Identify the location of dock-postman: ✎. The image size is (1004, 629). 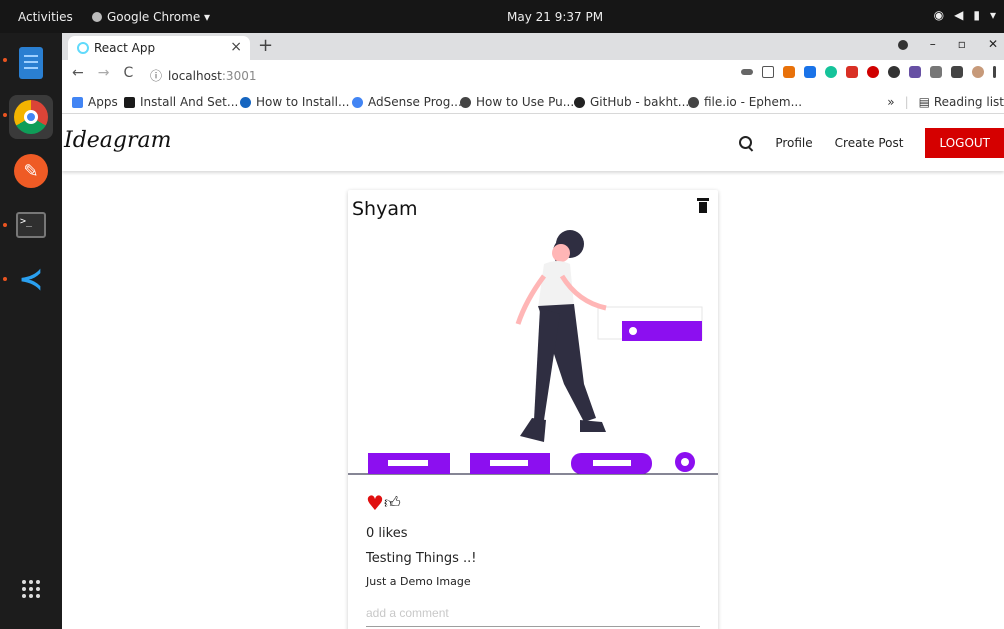
(31, 171).